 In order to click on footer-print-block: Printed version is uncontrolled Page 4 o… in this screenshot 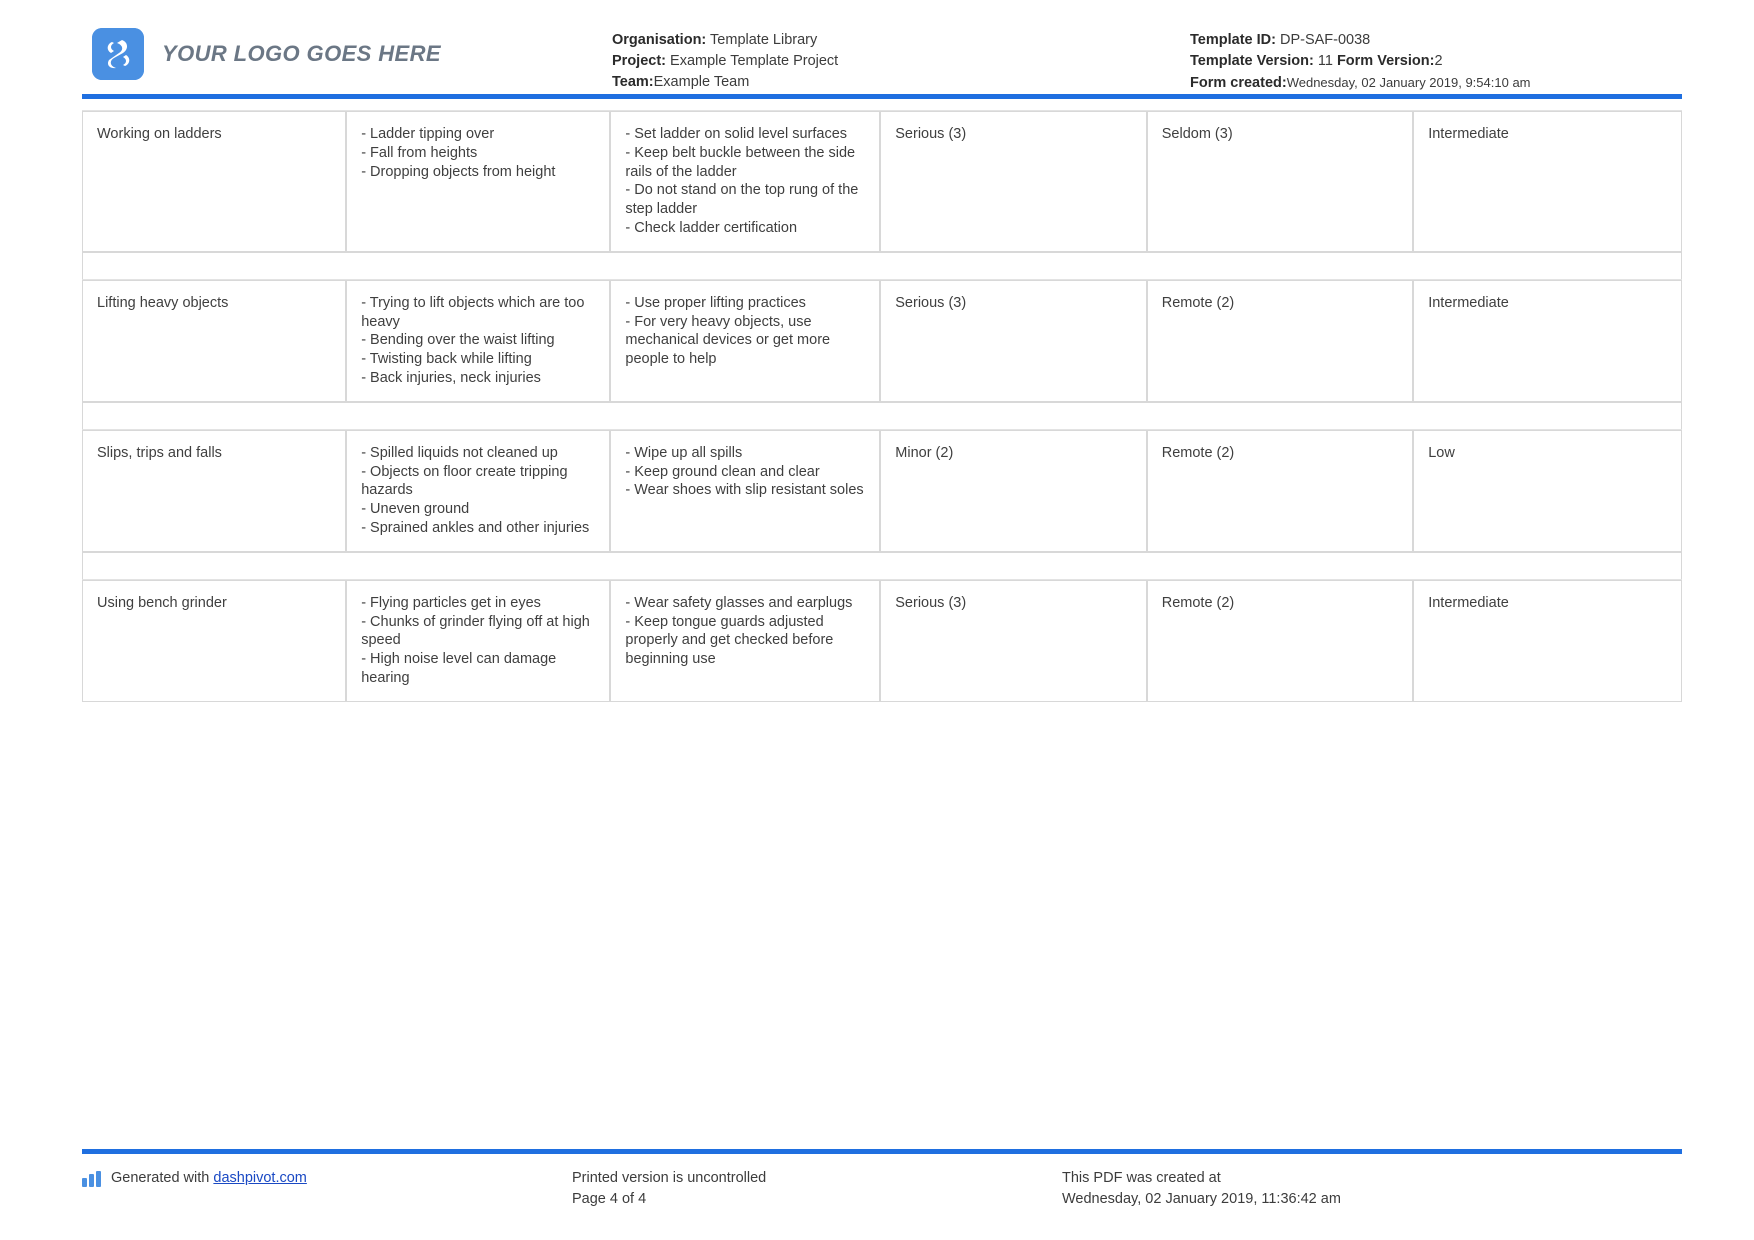, I will do `click(817, 1189)`.